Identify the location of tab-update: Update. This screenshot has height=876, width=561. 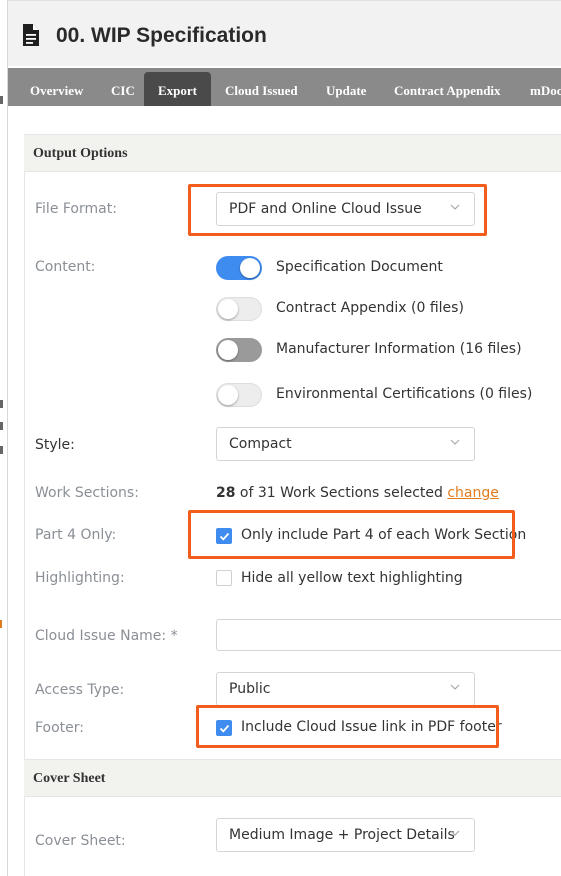
(346, 87).